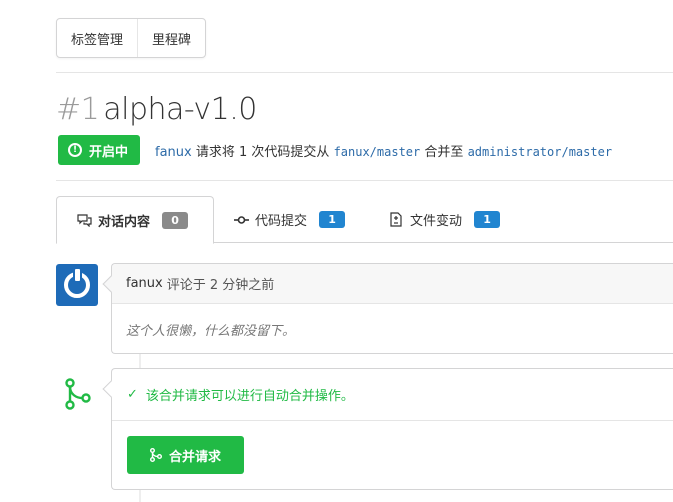  What do you see at coordinates (444, 152) in the screenshot?
I see `pr-desc-text-2: 合并至` at bounding box center [444, 152].